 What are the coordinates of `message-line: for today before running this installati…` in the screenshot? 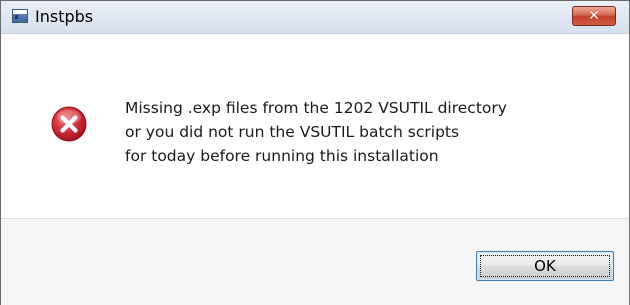 It's located at (282, 156).